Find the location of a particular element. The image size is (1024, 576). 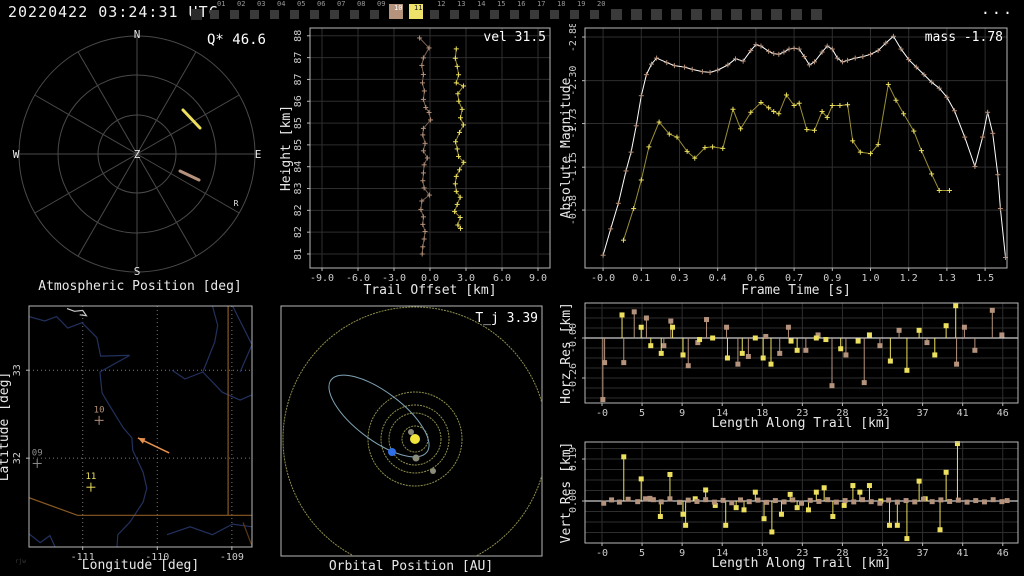

horz_res-x-tick: 41 is located at coordinates (963, 413).